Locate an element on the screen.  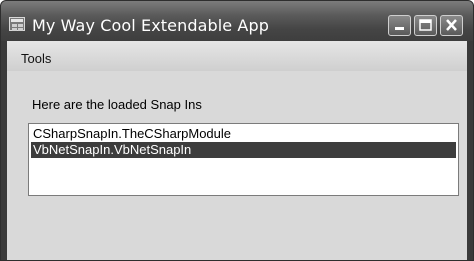
maximize-button is located at coordinates (425, 25).